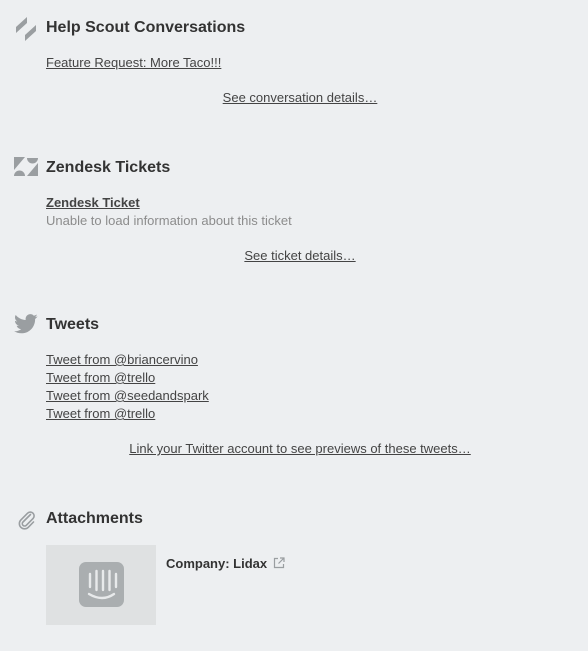 The width and height of the screenshot is (588, 651). I want to click on attachment-title: Company: Lidax, so click(216, 563).